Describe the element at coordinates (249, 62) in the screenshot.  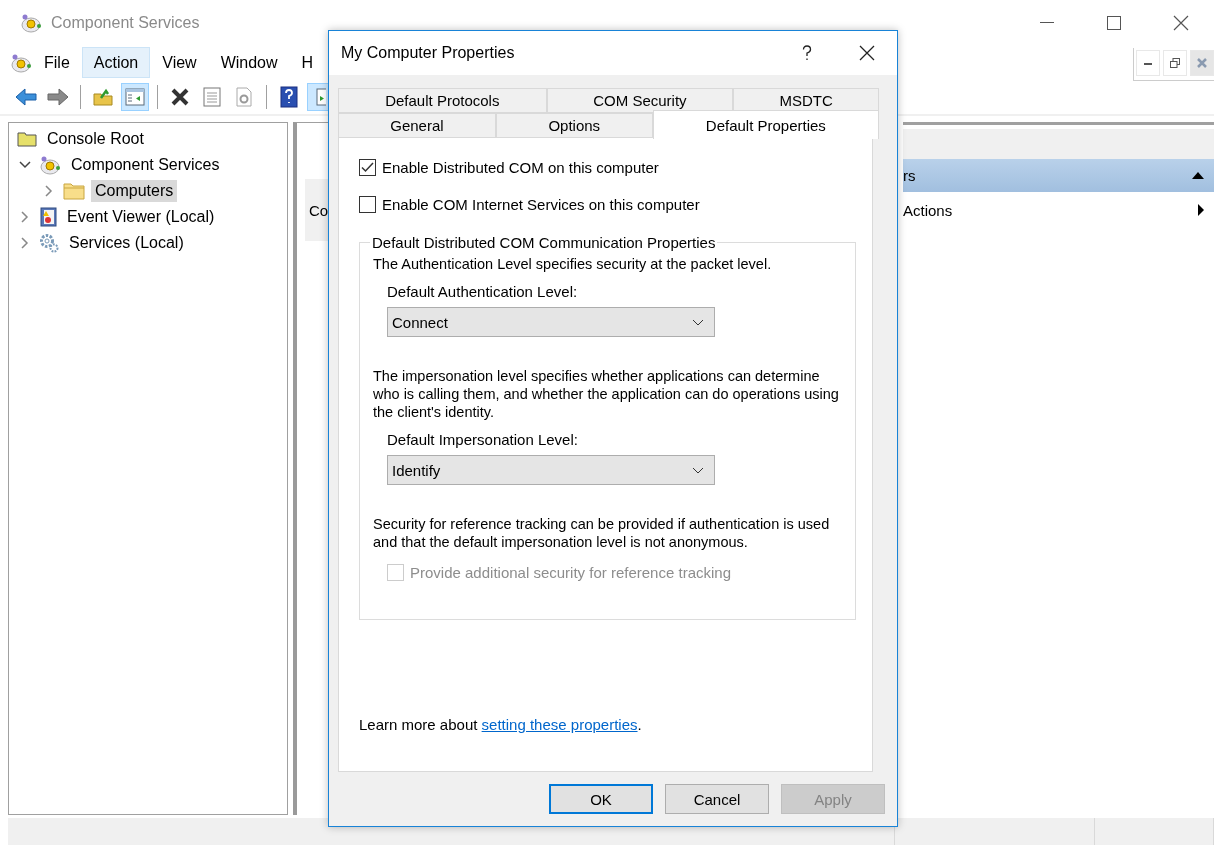
I see `menu-item: Window` at that location.